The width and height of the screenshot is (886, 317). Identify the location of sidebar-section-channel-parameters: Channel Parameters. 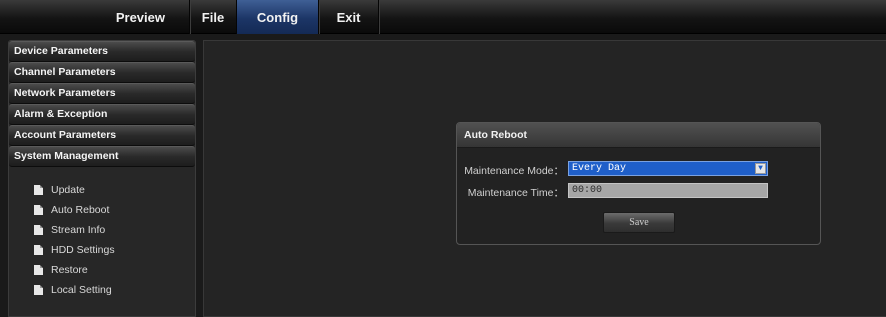
(102, 72).